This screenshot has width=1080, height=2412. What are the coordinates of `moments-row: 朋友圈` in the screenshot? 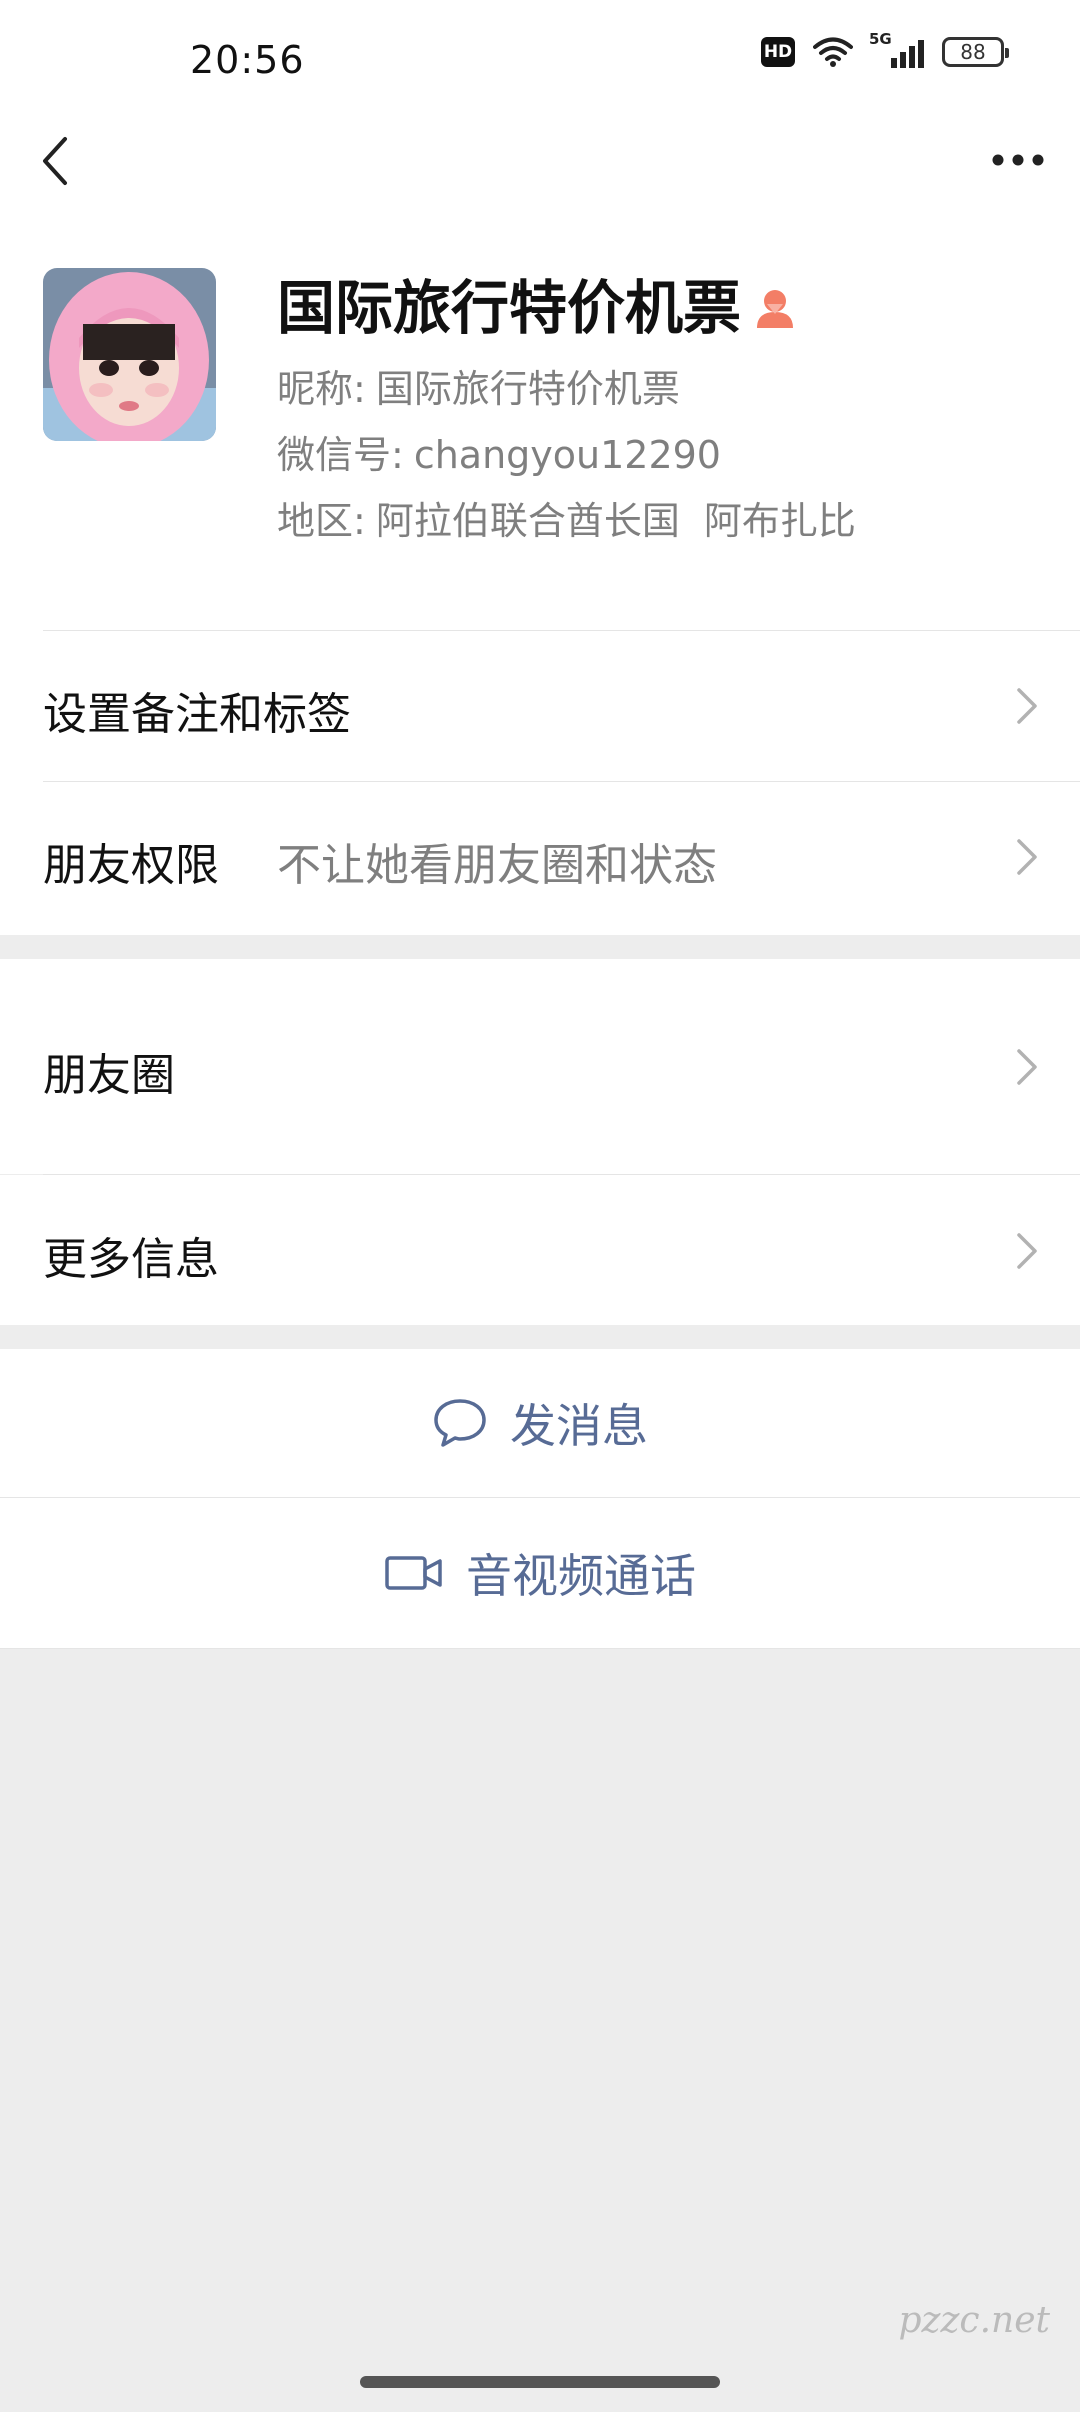 It's located at (540, 1066).